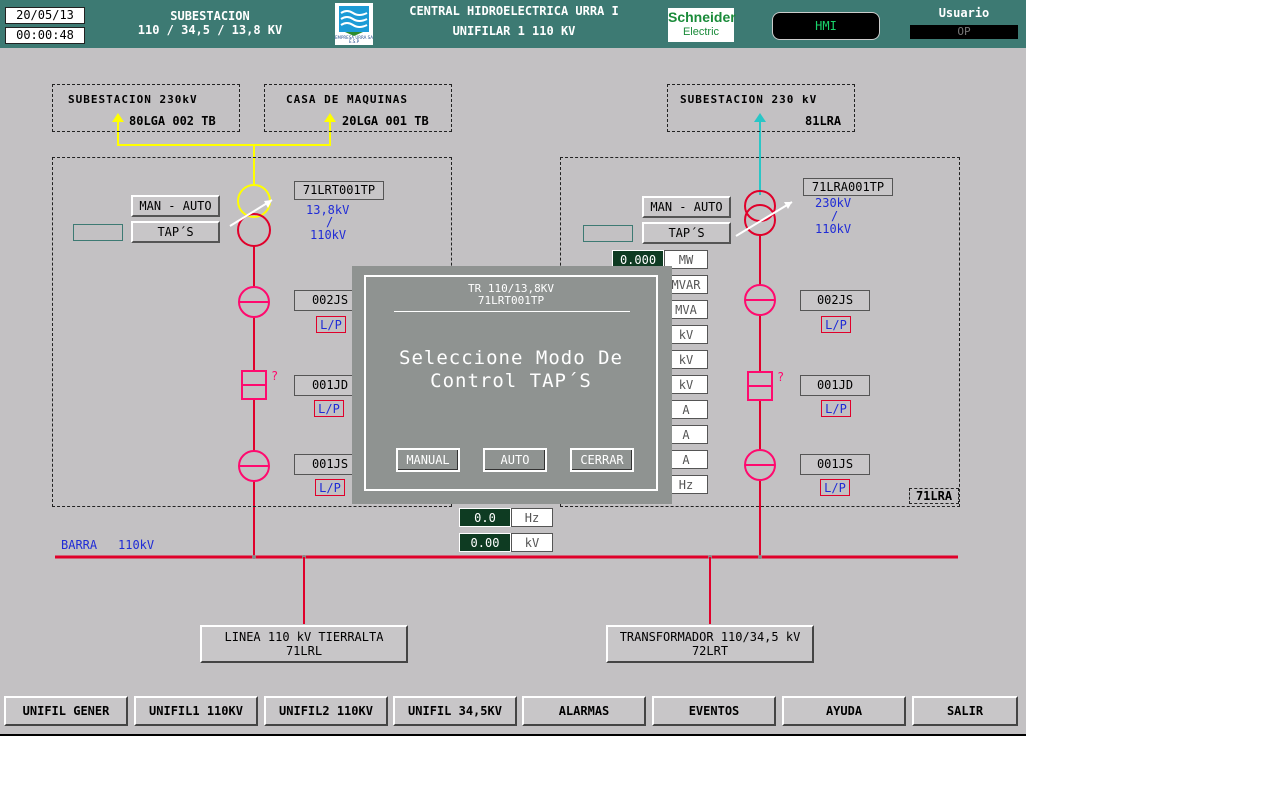  I want to click on nav-salir: SALIR, so click(965, 711).